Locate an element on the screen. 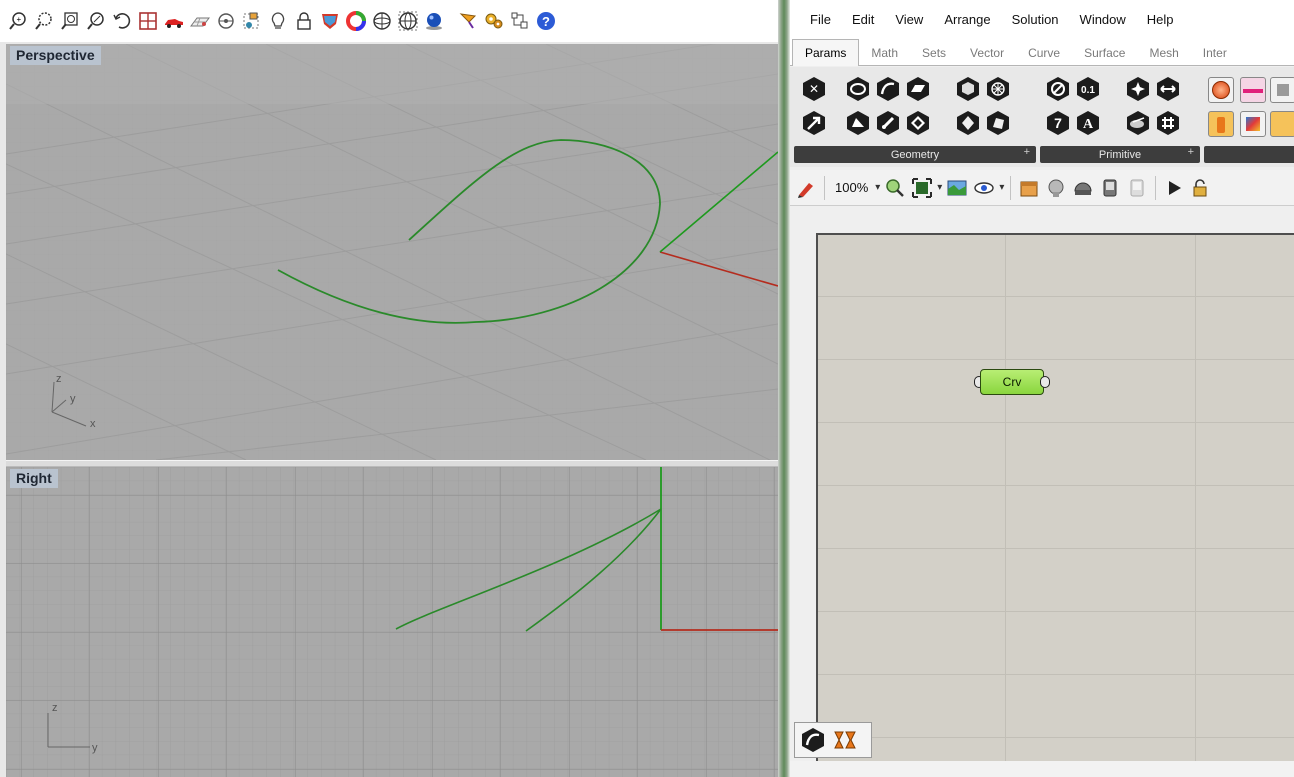 Image resolution: width=1294 pixels, height=777 pixels. param-surface-icon is located at coordinates (918, 89).